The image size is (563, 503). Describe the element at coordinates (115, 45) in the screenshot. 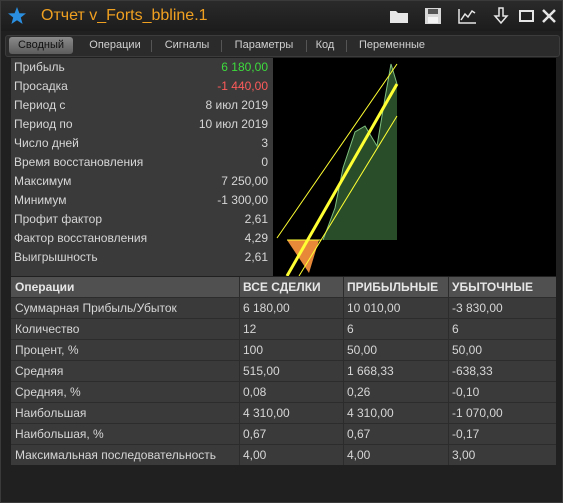

I see `tab-operations: Операции` at that location.